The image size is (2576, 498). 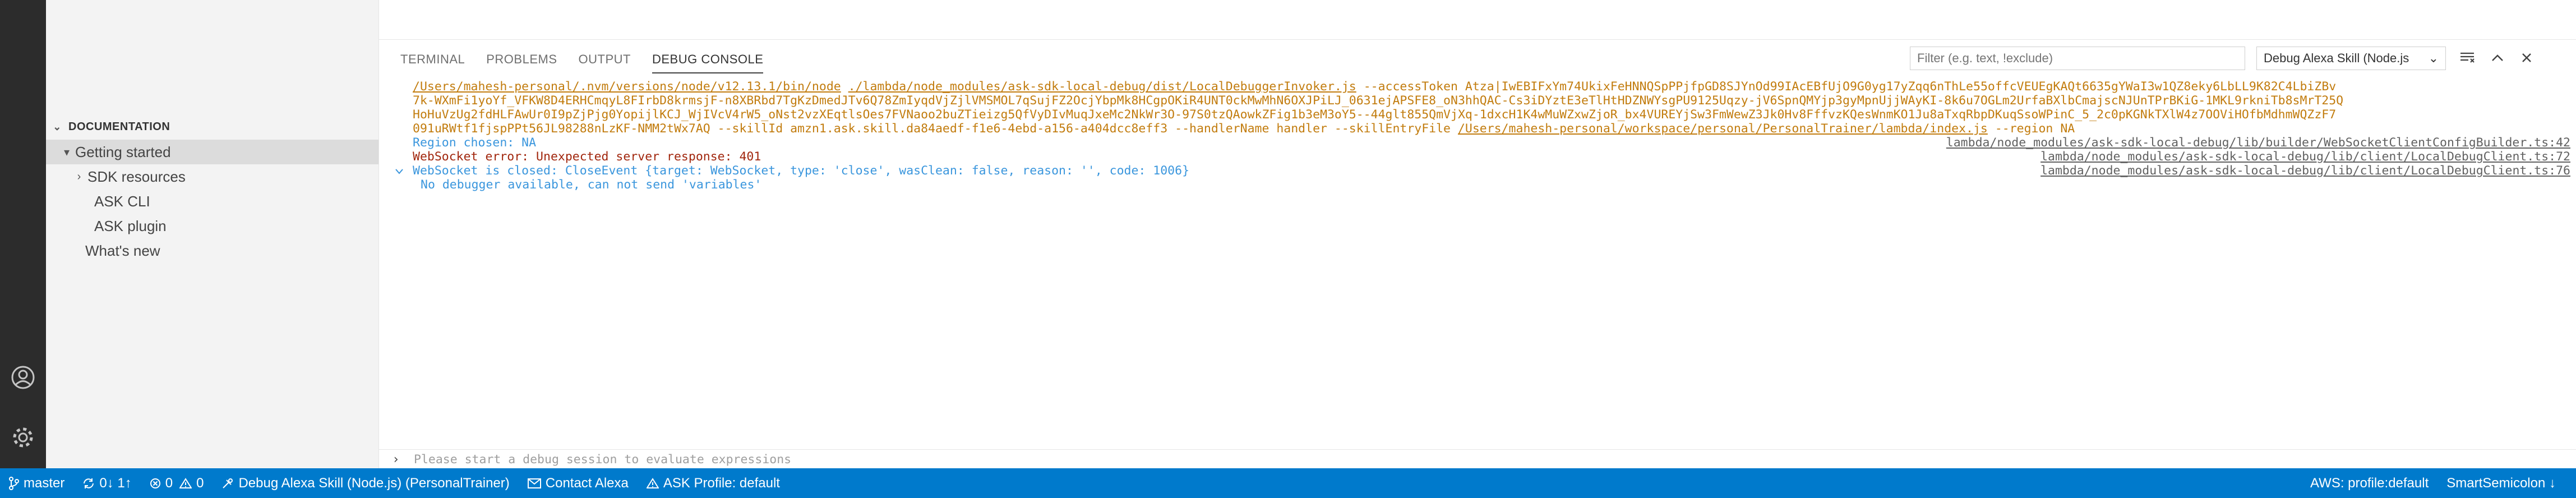 What do you see at coordinates (399, 172) in the screenshot?
I see `expand-chevron-icon` at bounding box center [399, 172].